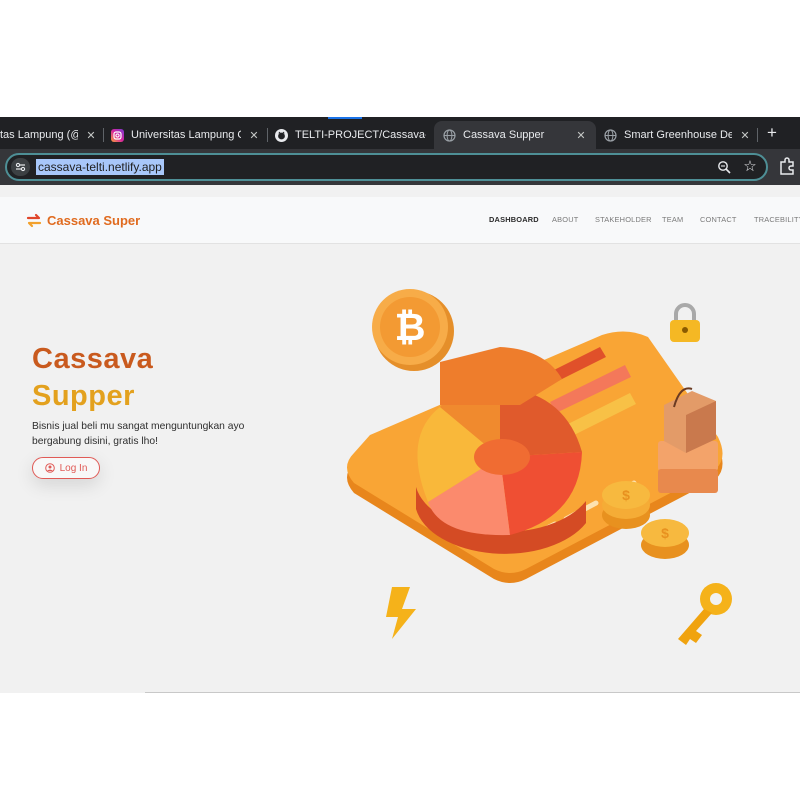 The width and height of the screenshot is (800, 800). What do you see at coordinates (117, 135) in the screenshot?
I see `instagram-icon` at bounding box center [117, 135].